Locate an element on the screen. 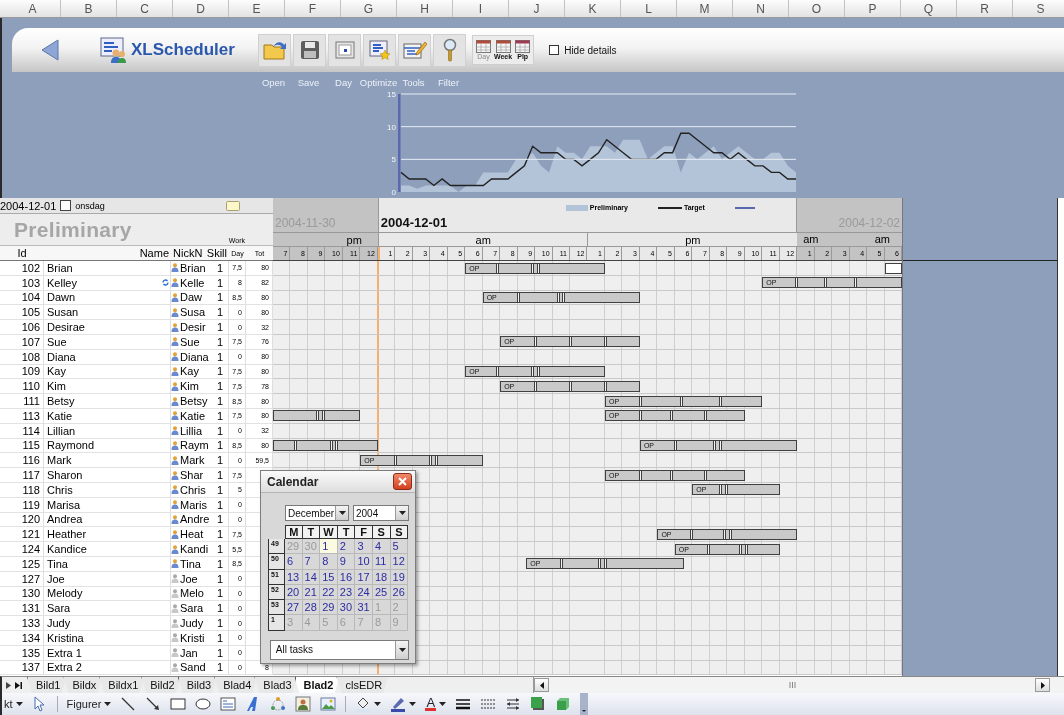 This screenshot has height=715, width=1064. table-cell: 1 is located at coordinates (219, 282).